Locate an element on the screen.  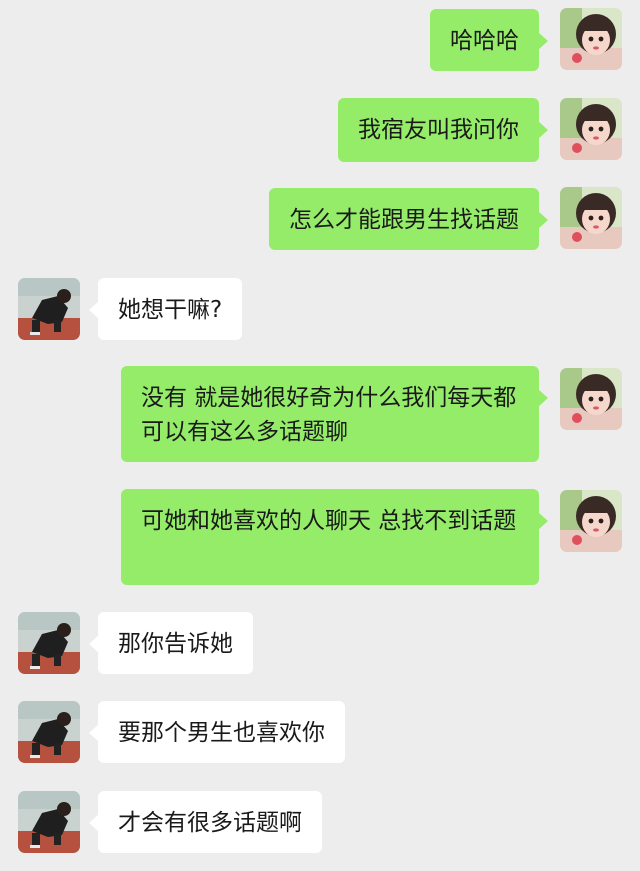
message-bubble-sent: 可她和她喜欢的人聊天 总找不到话题 is located at coordinates (334, 537).